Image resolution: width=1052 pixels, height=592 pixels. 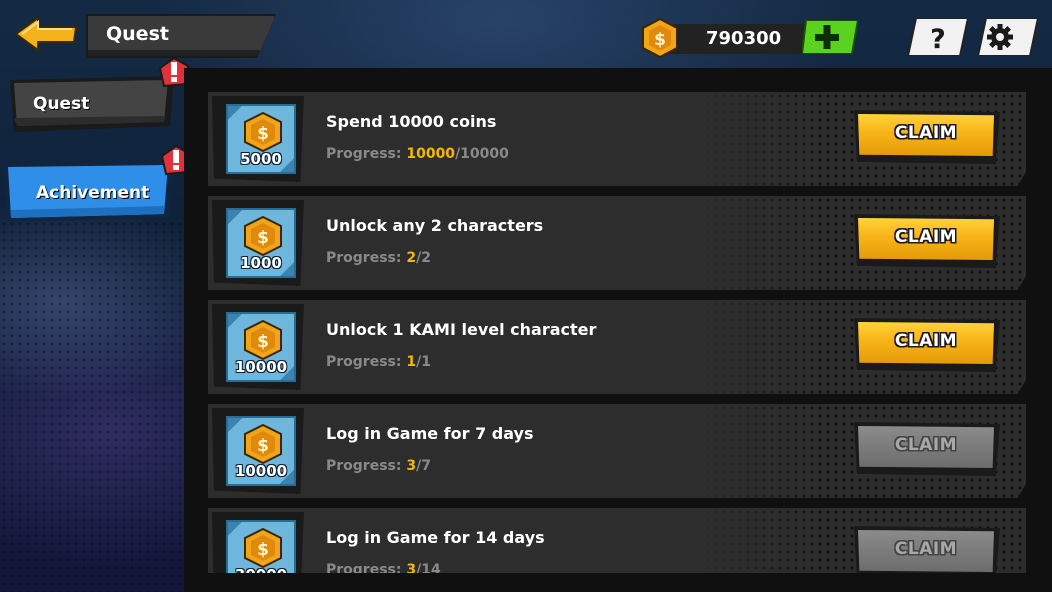 I want to click on reward-amount: 1000, so click(x=261, y=263).